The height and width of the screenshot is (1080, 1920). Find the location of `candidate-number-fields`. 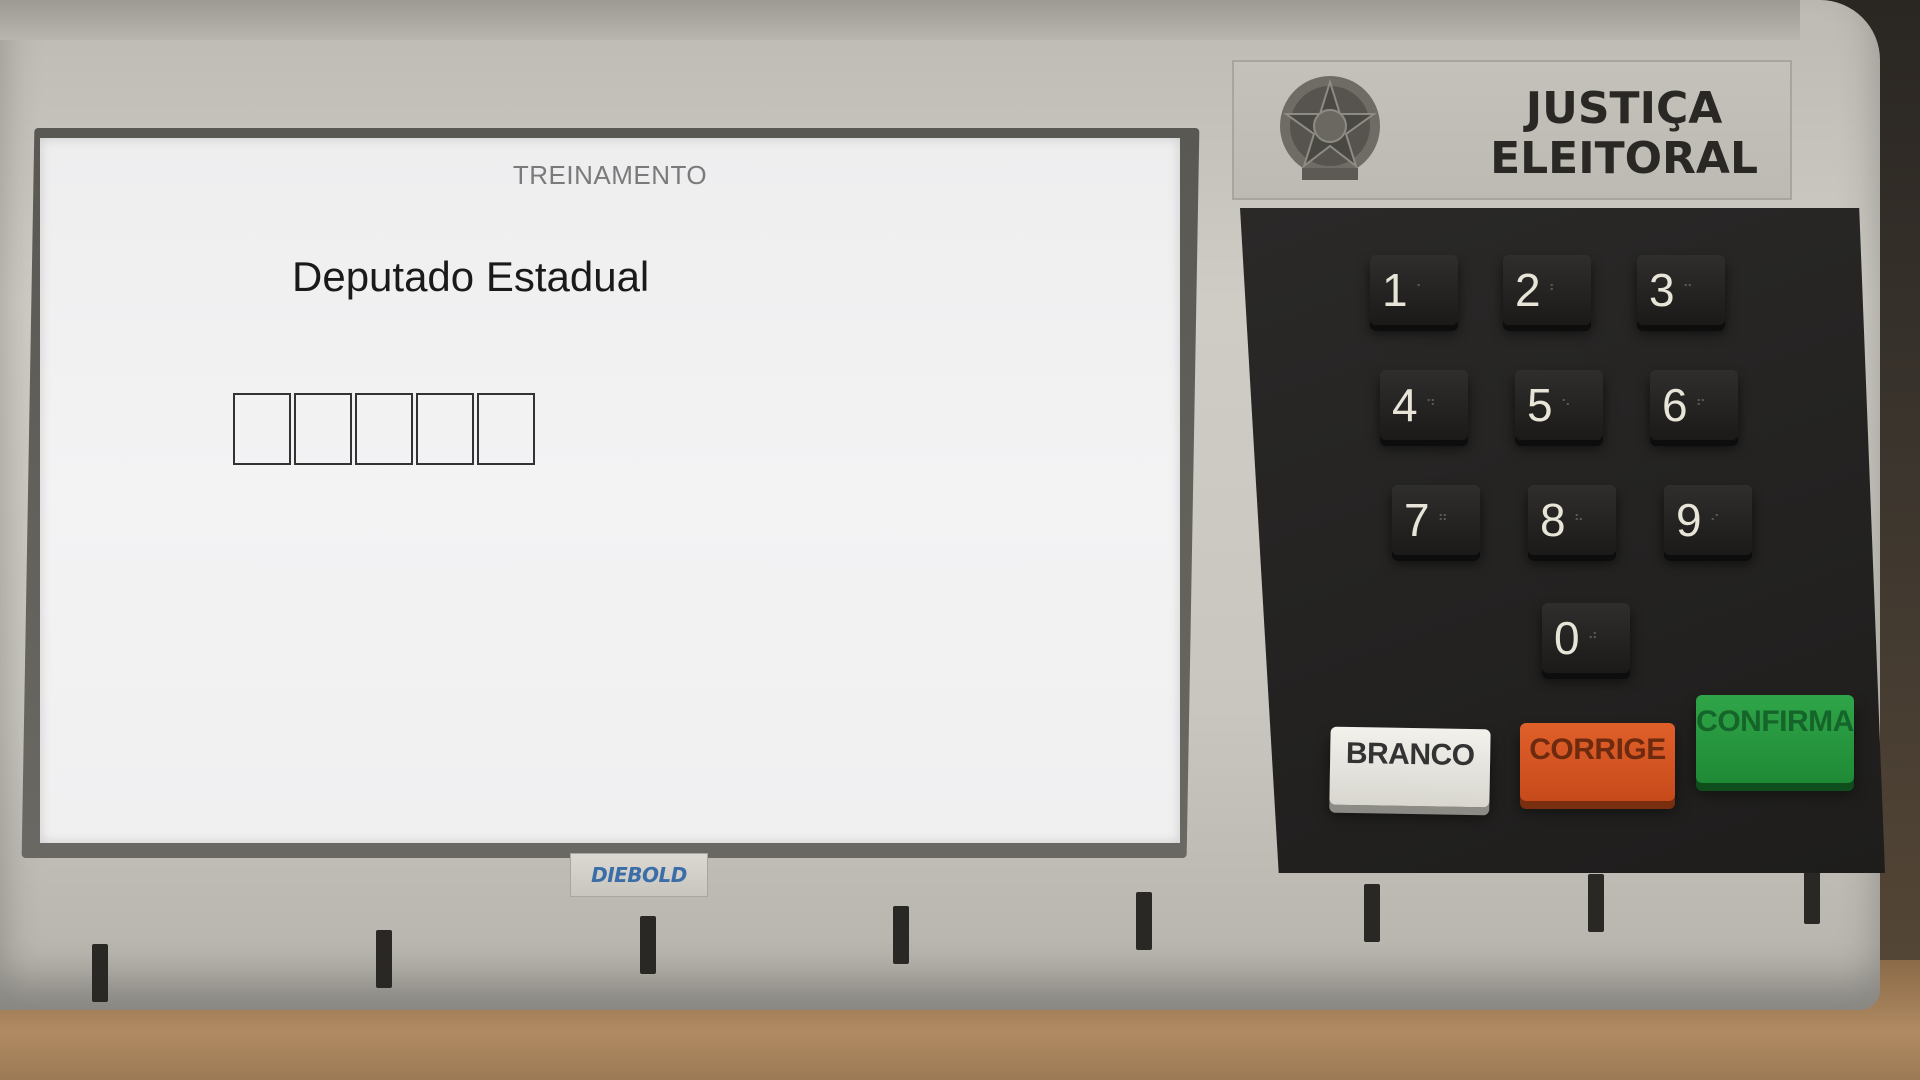

candidate-number-fields is located at coordinates (384, 429).